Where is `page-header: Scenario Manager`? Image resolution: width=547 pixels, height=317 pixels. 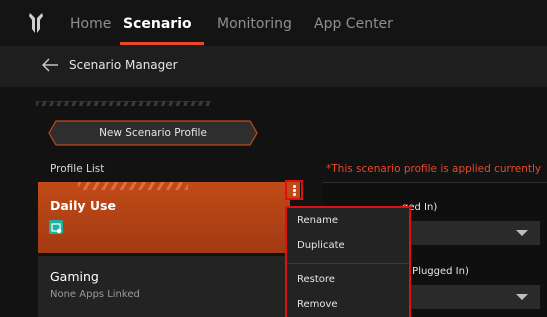 page-header: Scenario Manager is located at coordinates (273, 66).